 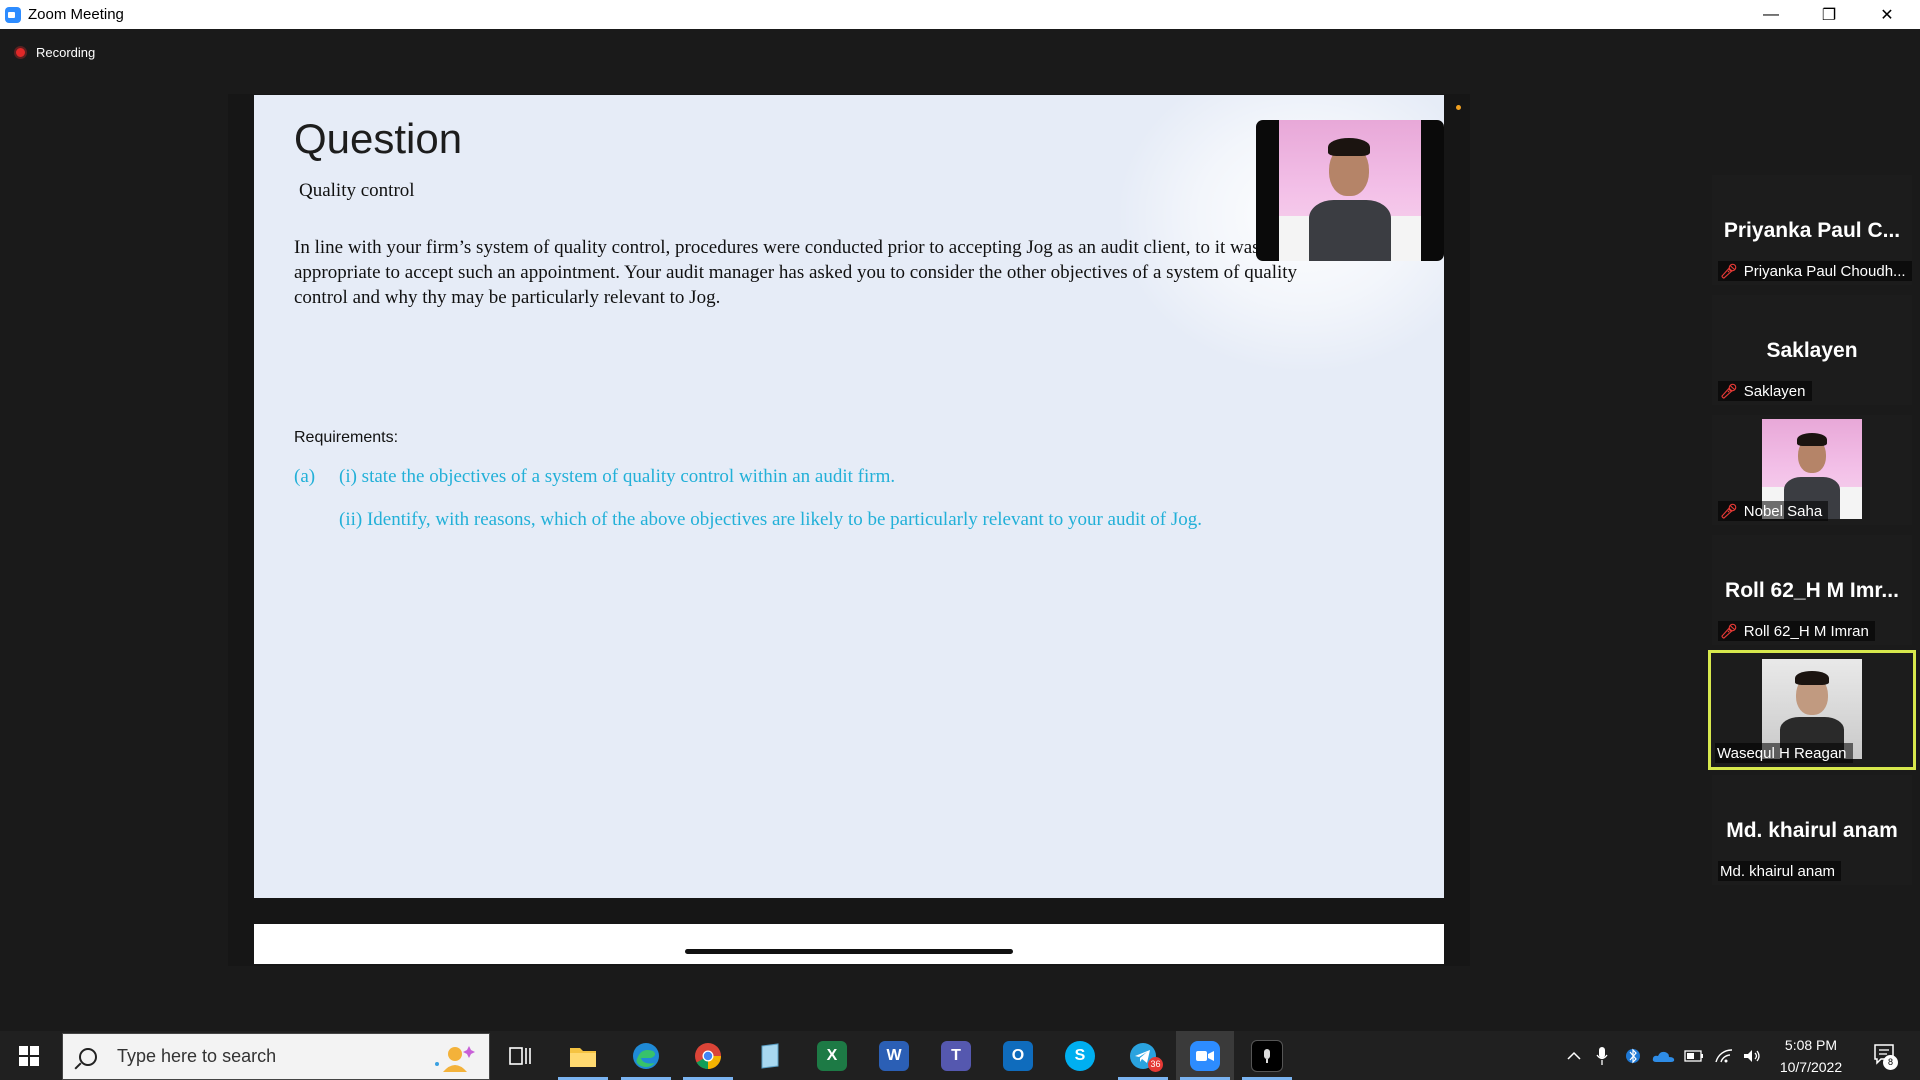 What do you see at coordinates (1205, 1055) in the screenshot?
I see `zoom-icon` at bounding box center [1205, 1055].